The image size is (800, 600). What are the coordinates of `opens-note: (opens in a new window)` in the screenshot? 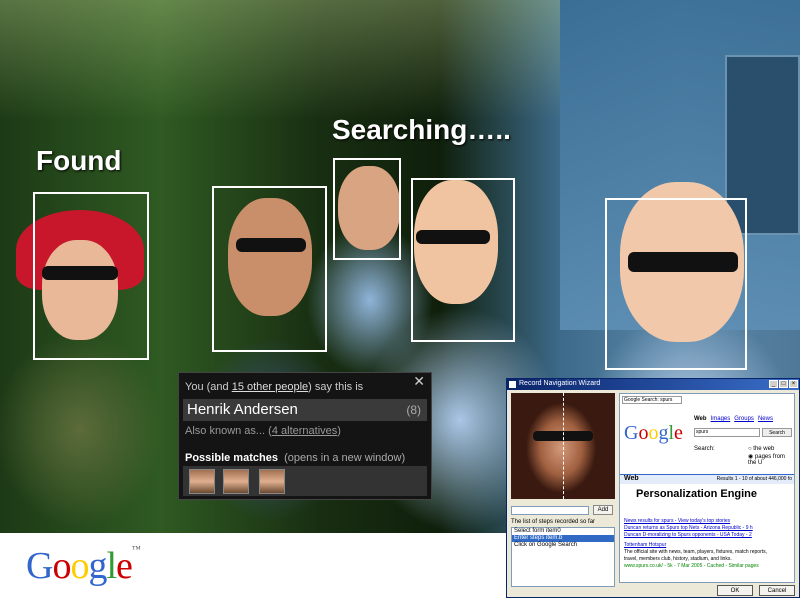 It's located at (345, 458).